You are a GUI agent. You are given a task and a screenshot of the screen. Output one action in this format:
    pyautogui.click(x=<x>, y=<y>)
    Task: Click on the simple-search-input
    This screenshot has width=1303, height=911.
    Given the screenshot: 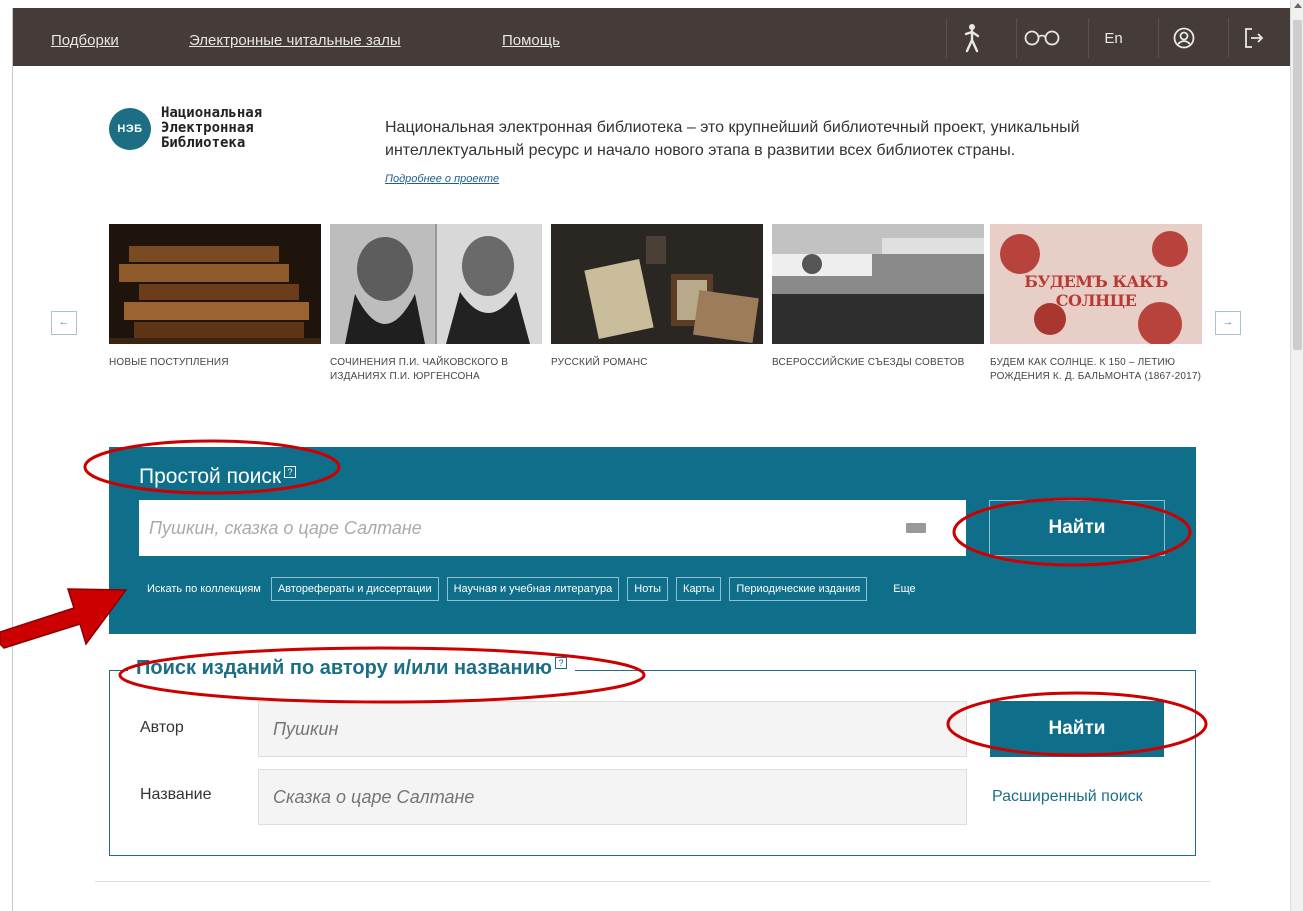 What is the action you would take?
    pyautogui.click(x=552, y=528)
    